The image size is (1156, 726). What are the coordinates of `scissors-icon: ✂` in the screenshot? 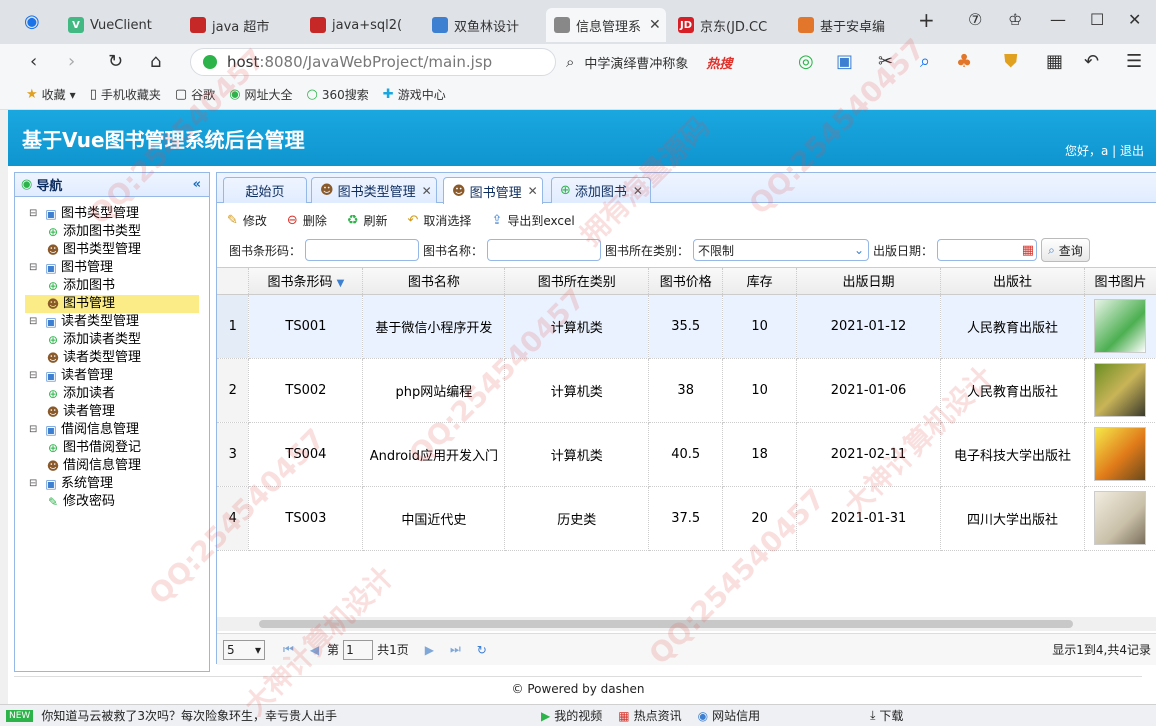 It's located at (885, 62).